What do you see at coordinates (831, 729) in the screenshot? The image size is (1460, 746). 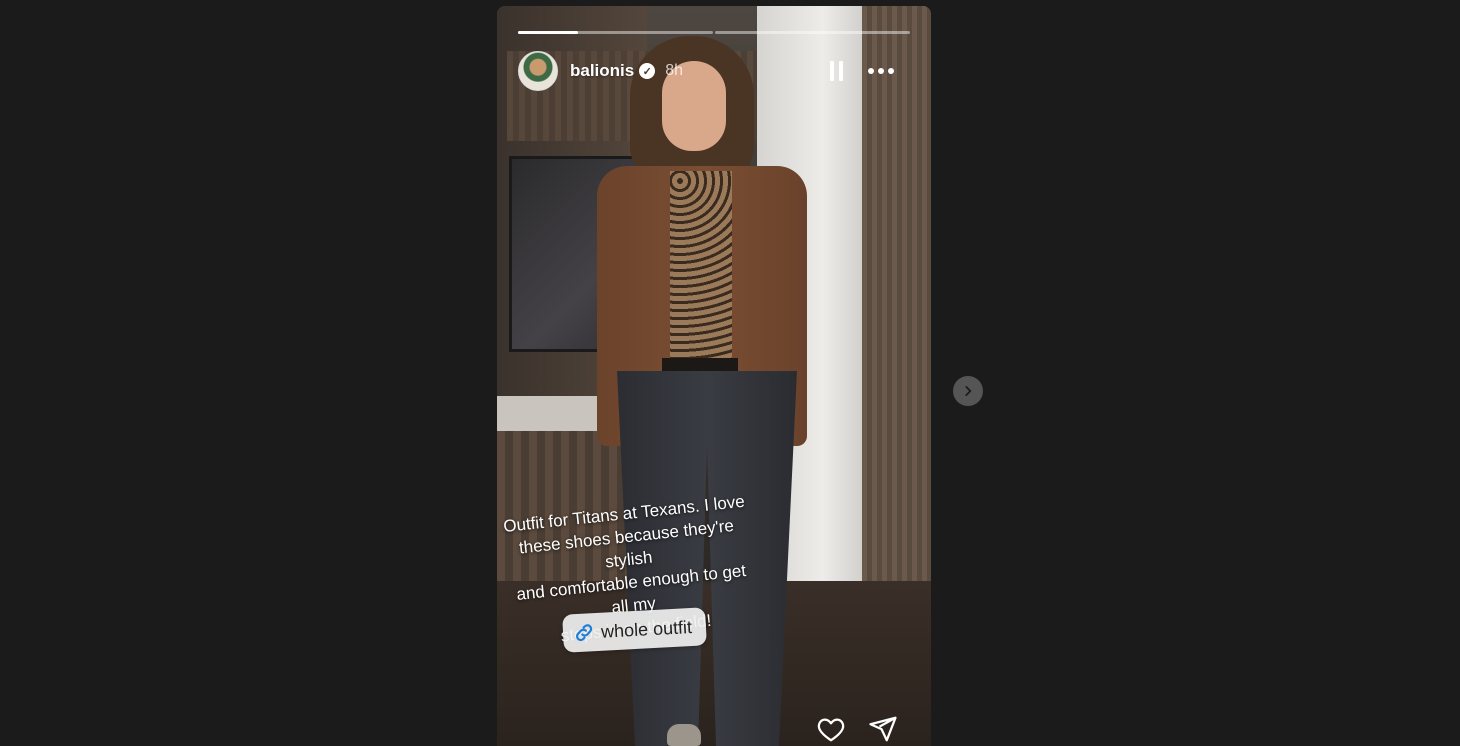 I see `heart-icon` at bounding box center [831, 729].